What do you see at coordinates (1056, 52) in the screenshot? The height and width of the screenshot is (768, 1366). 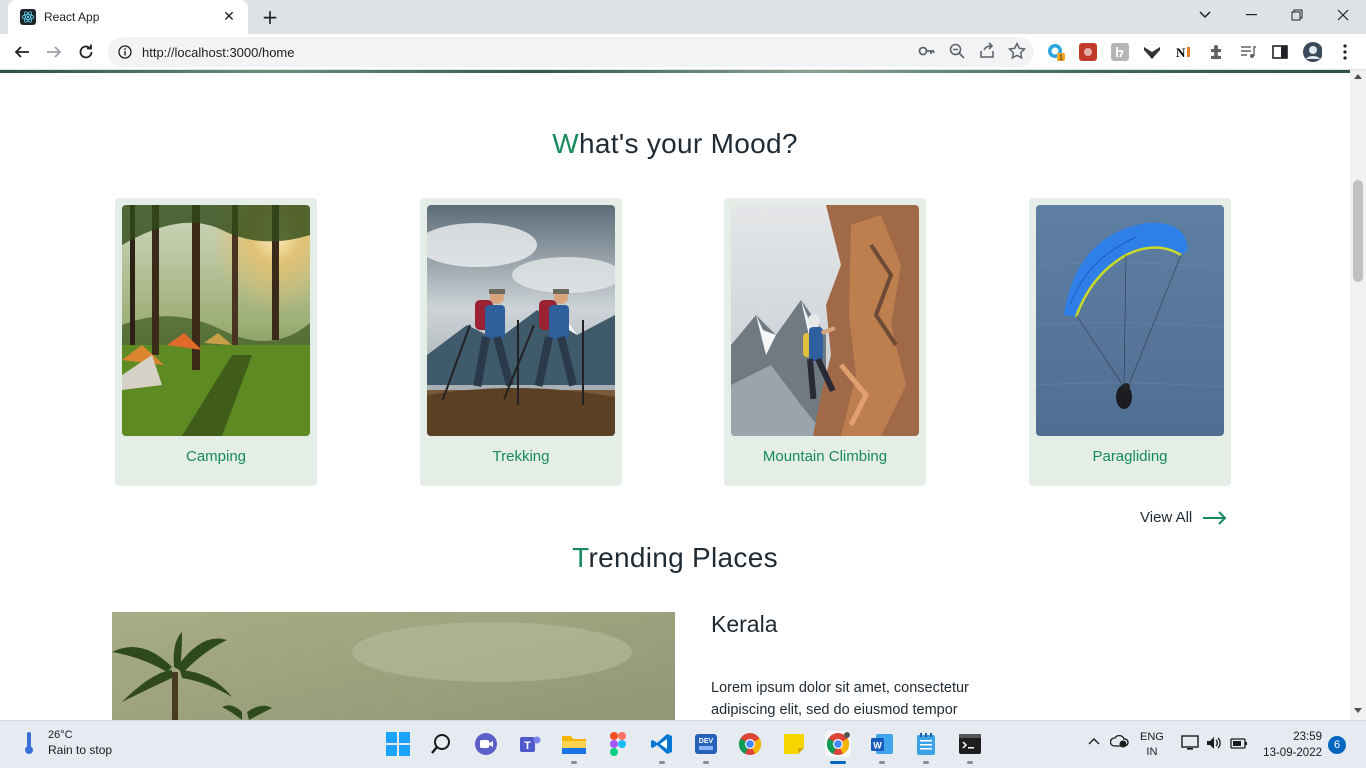 I see `extension-1-icon: 1` at bounding box center [1056, 52].